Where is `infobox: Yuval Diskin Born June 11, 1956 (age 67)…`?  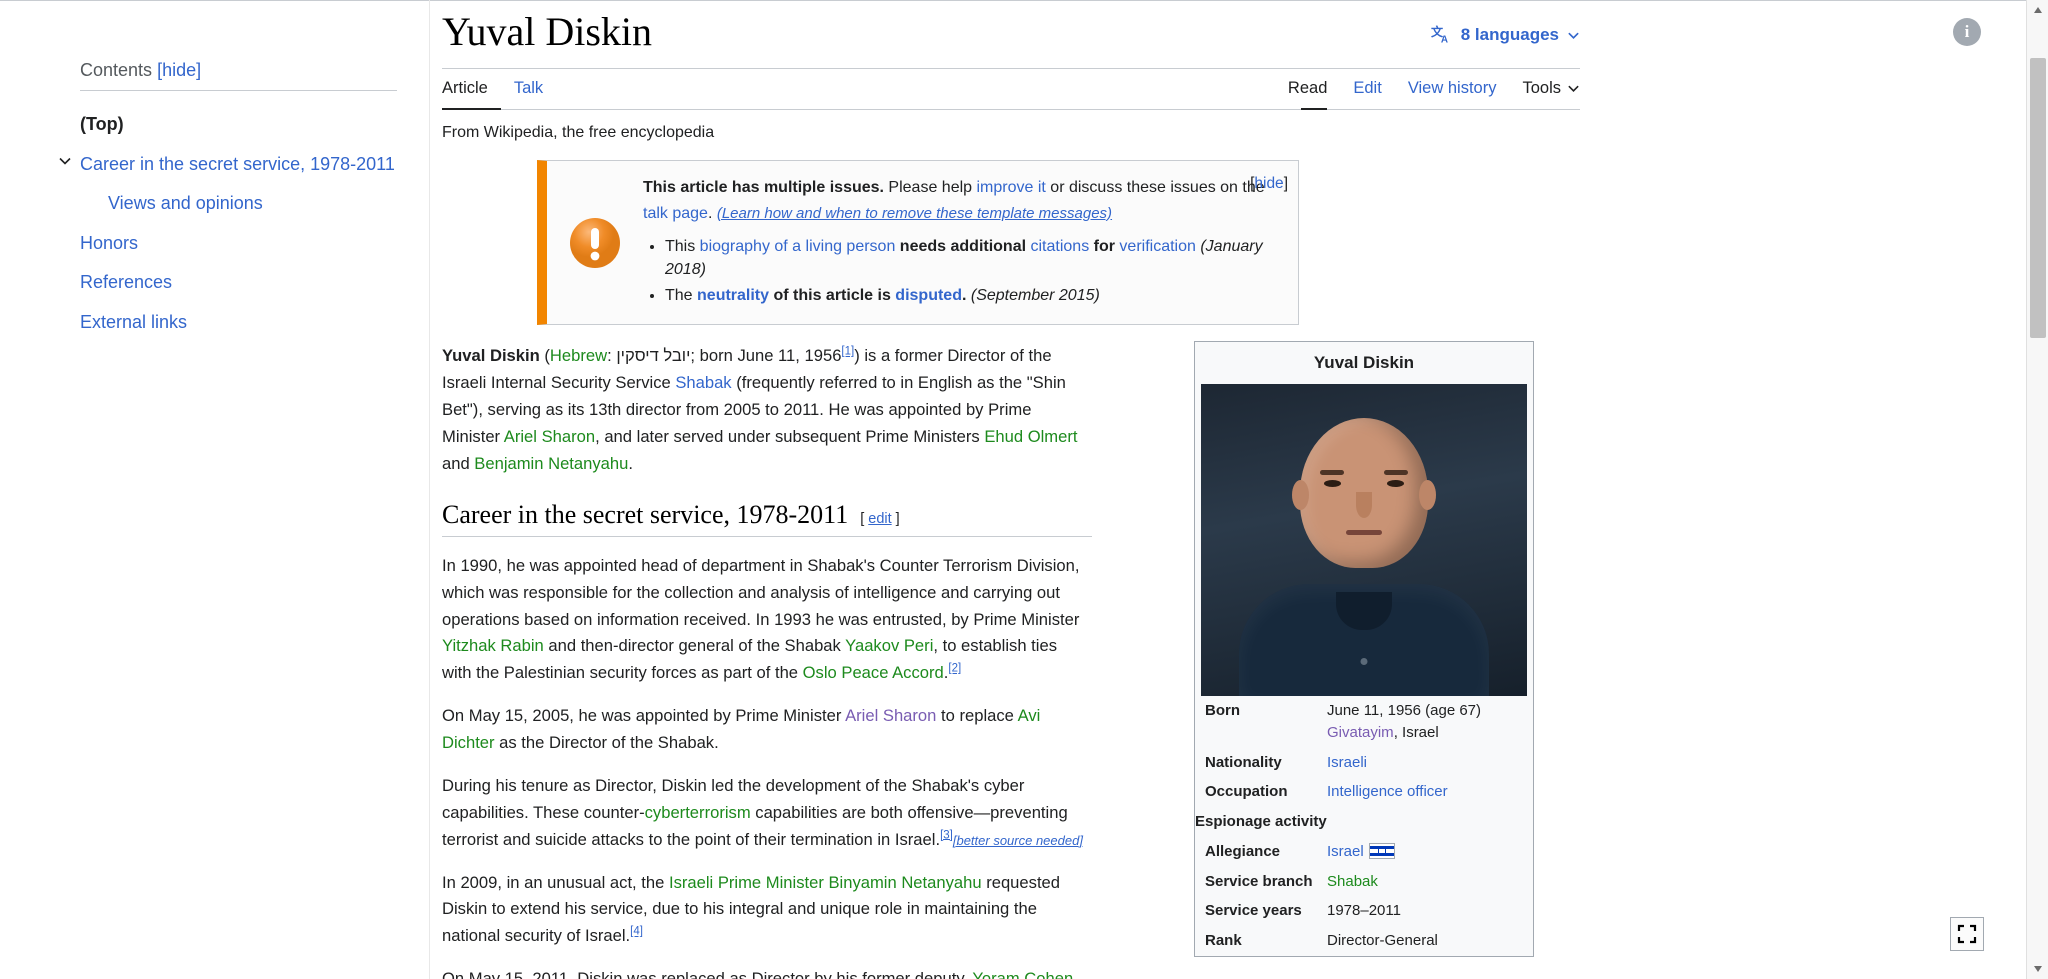
infobox: Yuval Diskin Born June 11, 1956 (age 67)… is located at coordinates (1364, 649).